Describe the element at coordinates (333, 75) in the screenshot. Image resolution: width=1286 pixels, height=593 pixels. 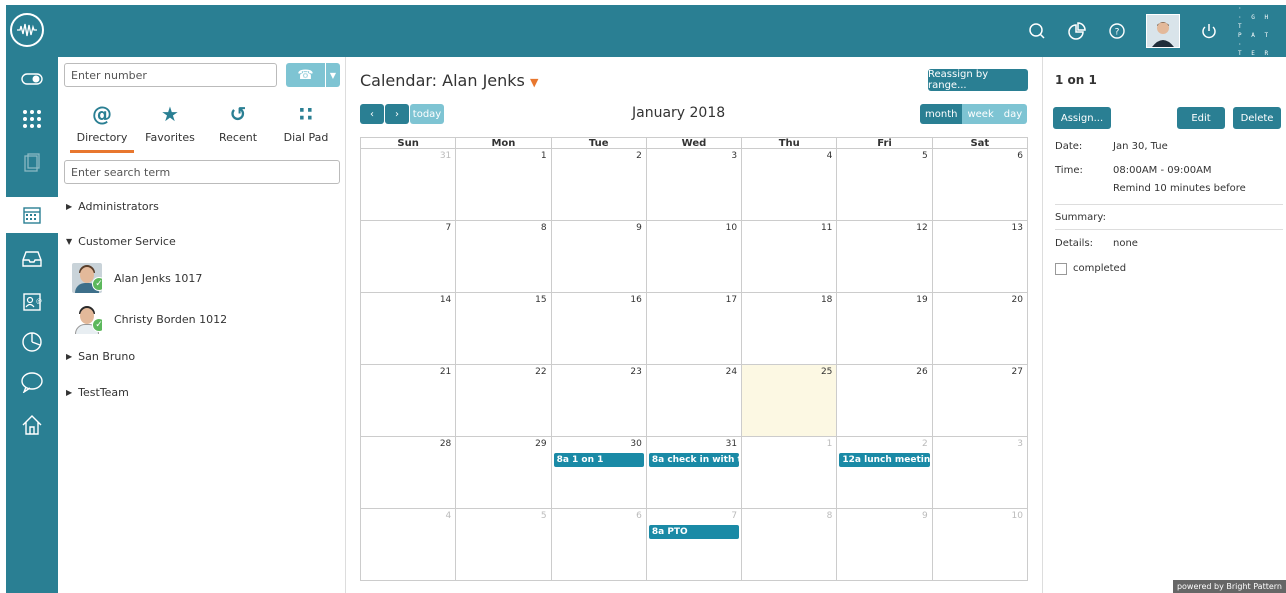
I see `chevron-down-icon: ▼` at that location.